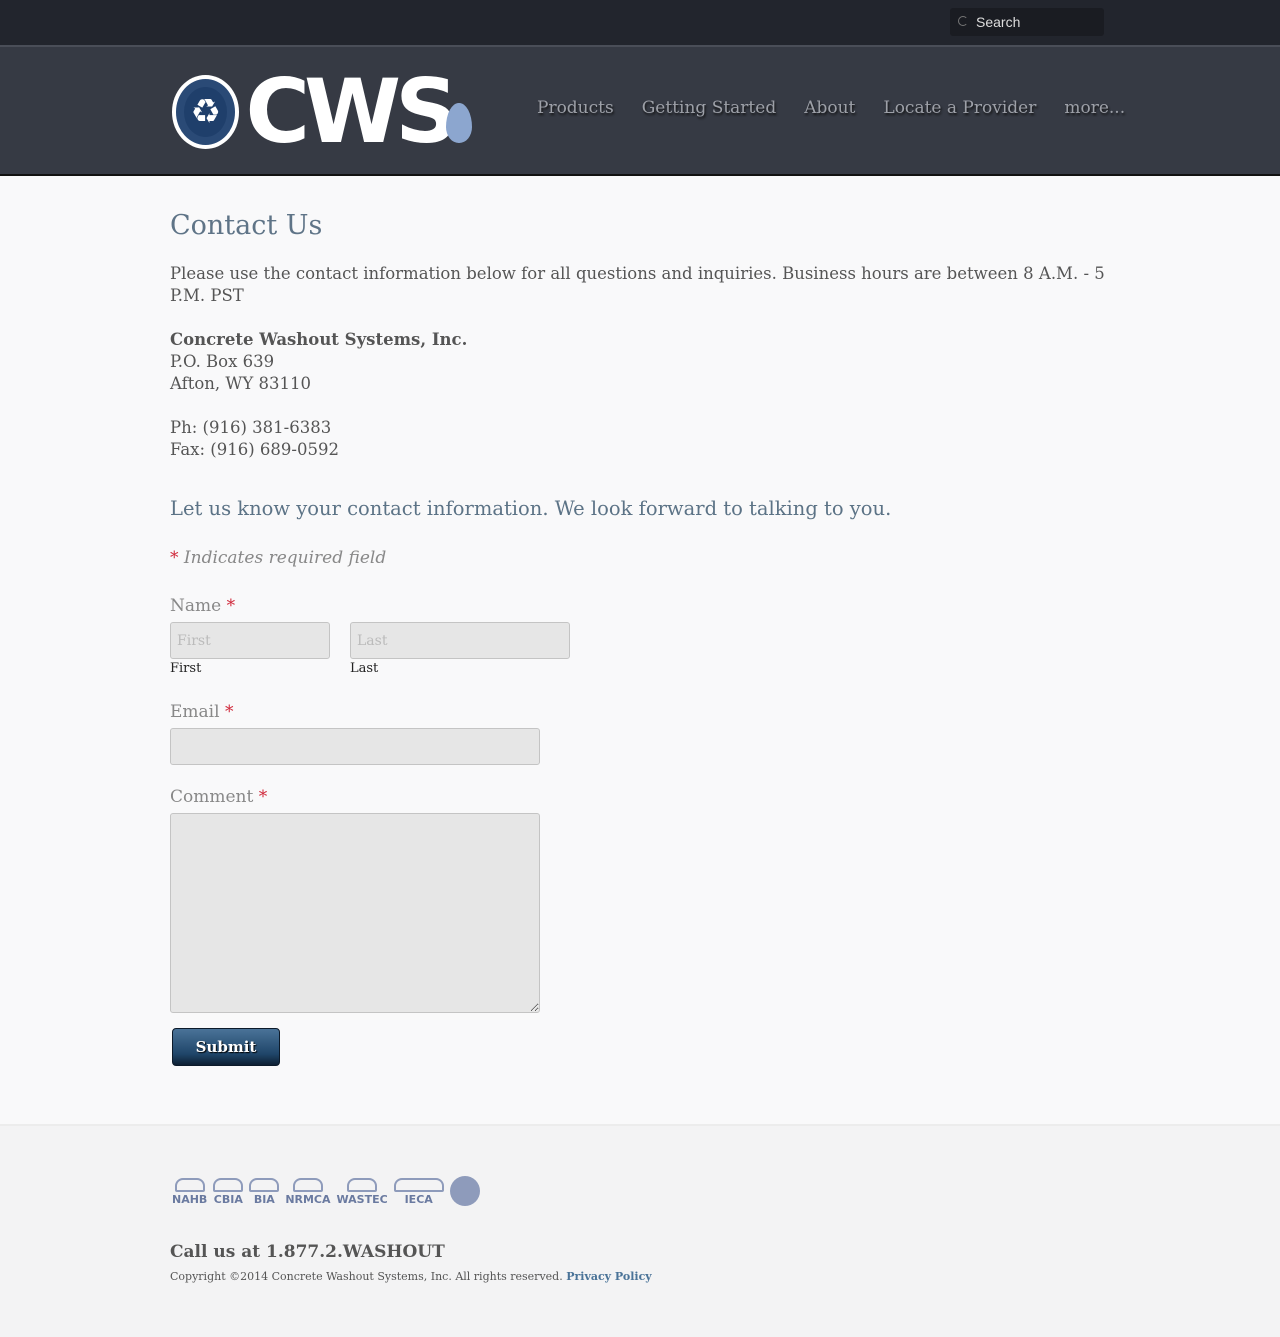 The image size is (1280, 1337). I want to click on nav-item-locate-provider: Locate a Provider, so click(959, 108).